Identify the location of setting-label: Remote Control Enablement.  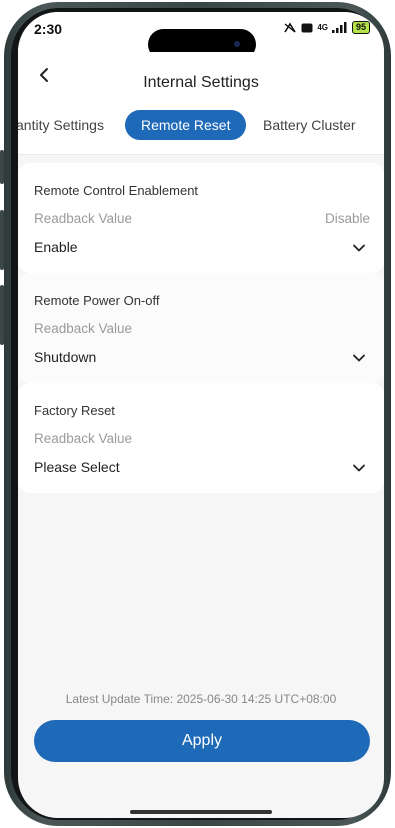
(116, 190).